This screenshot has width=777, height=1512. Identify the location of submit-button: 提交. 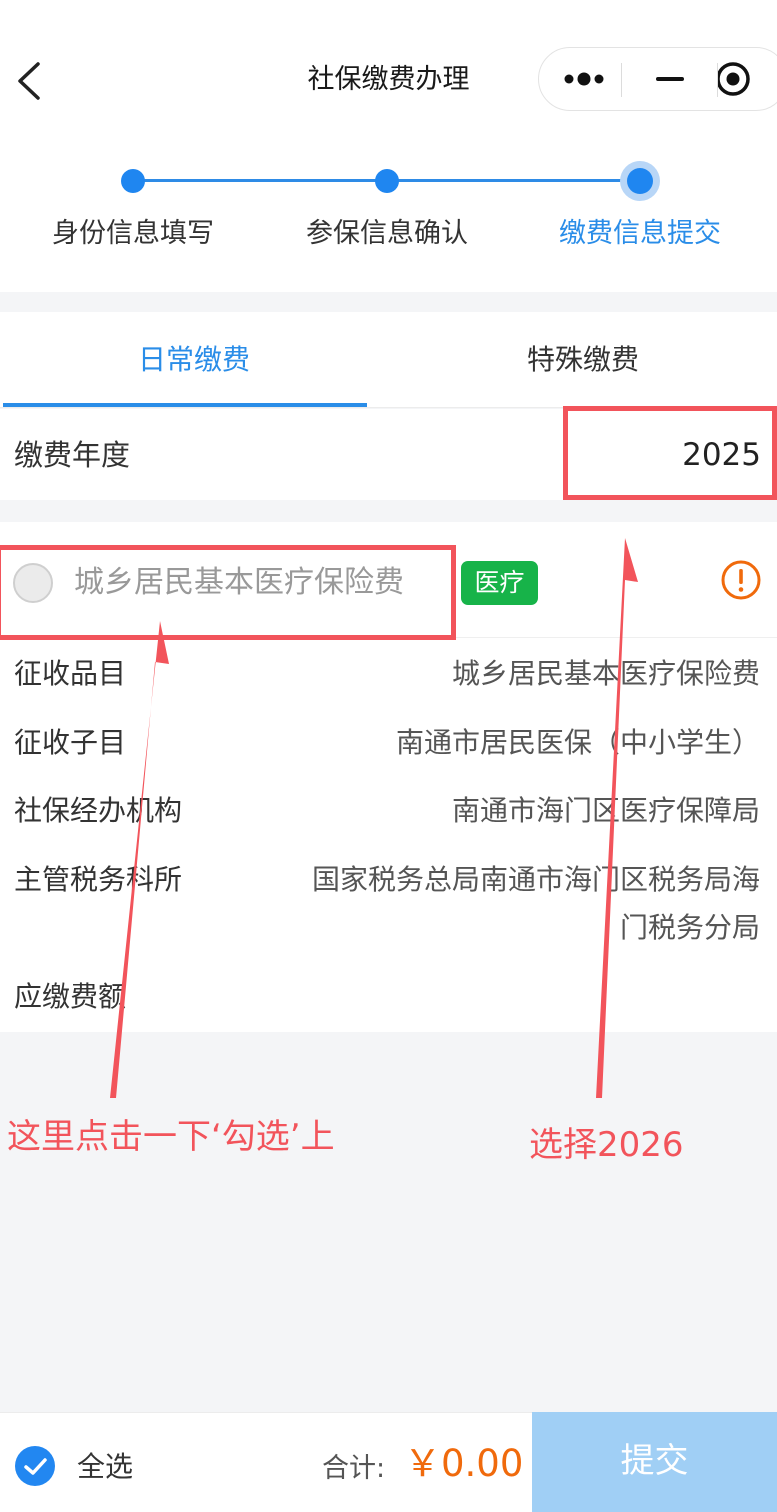
(654, 1462).